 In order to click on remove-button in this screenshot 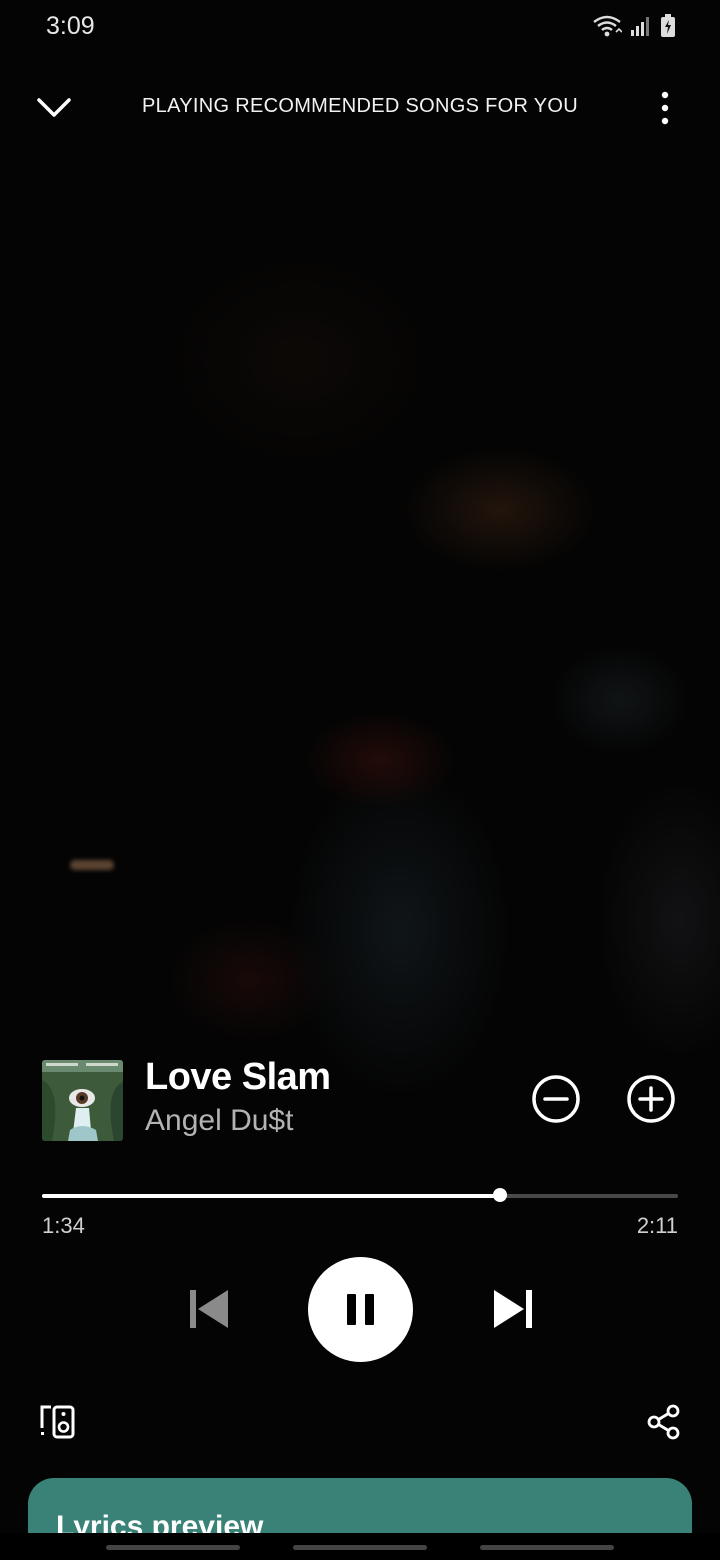, I will do `click(556, 1099)`.